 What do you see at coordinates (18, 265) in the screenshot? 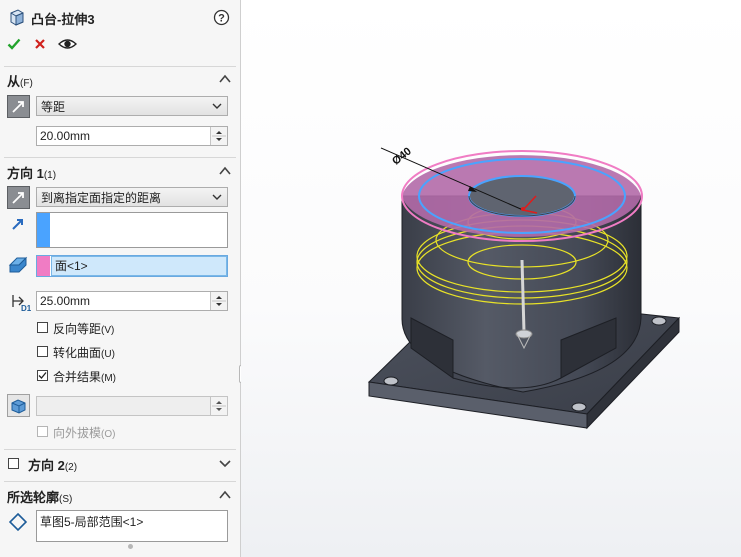
I see `face-reference-icon` at bounding box center [18, 265].